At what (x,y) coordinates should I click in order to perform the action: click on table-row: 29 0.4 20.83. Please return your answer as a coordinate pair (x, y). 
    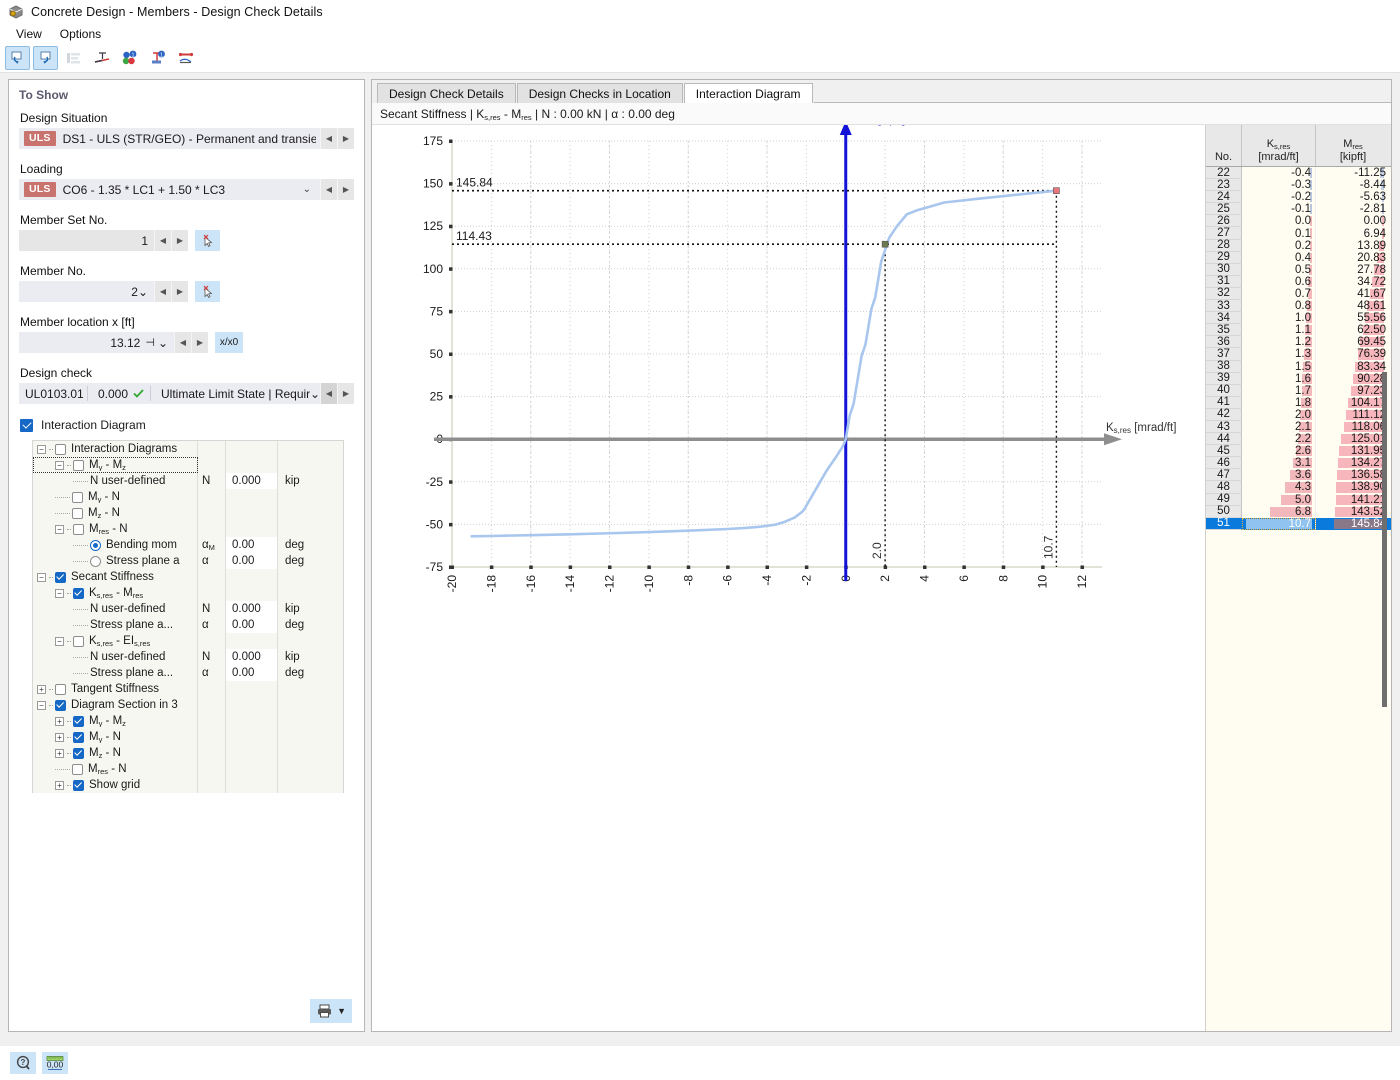
    Looking at the image, I should click on (1298, 257).